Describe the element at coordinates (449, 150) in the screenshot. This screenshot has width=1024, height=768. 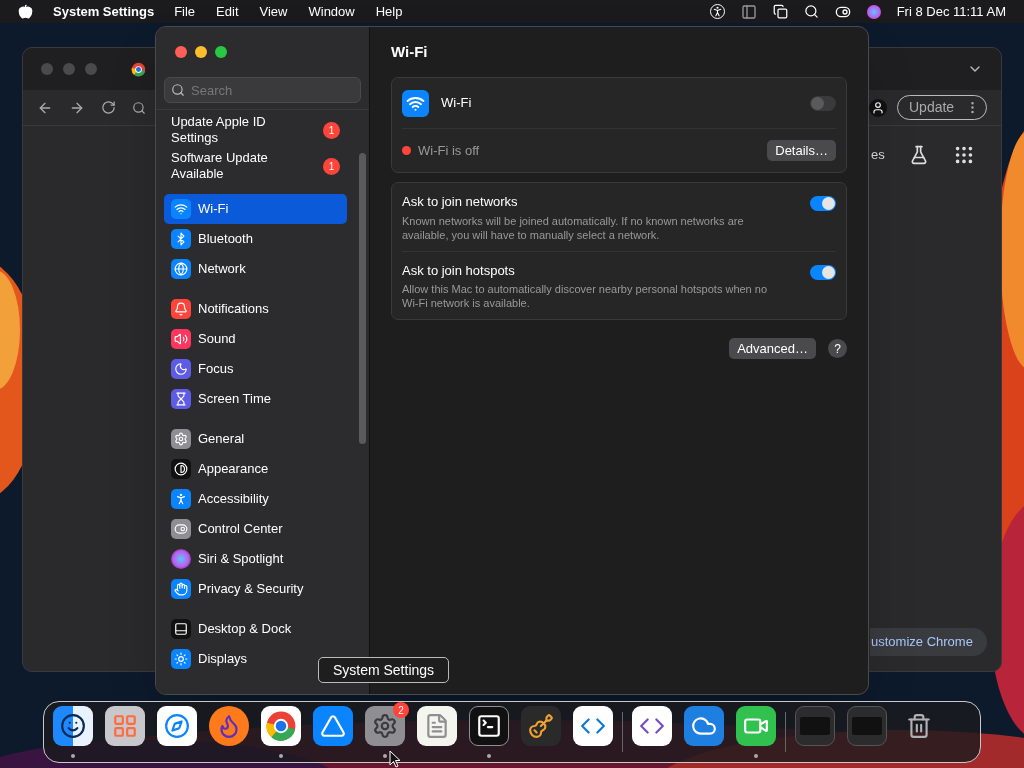
I see `wifi-status: Wi-Fi is off` at that location.